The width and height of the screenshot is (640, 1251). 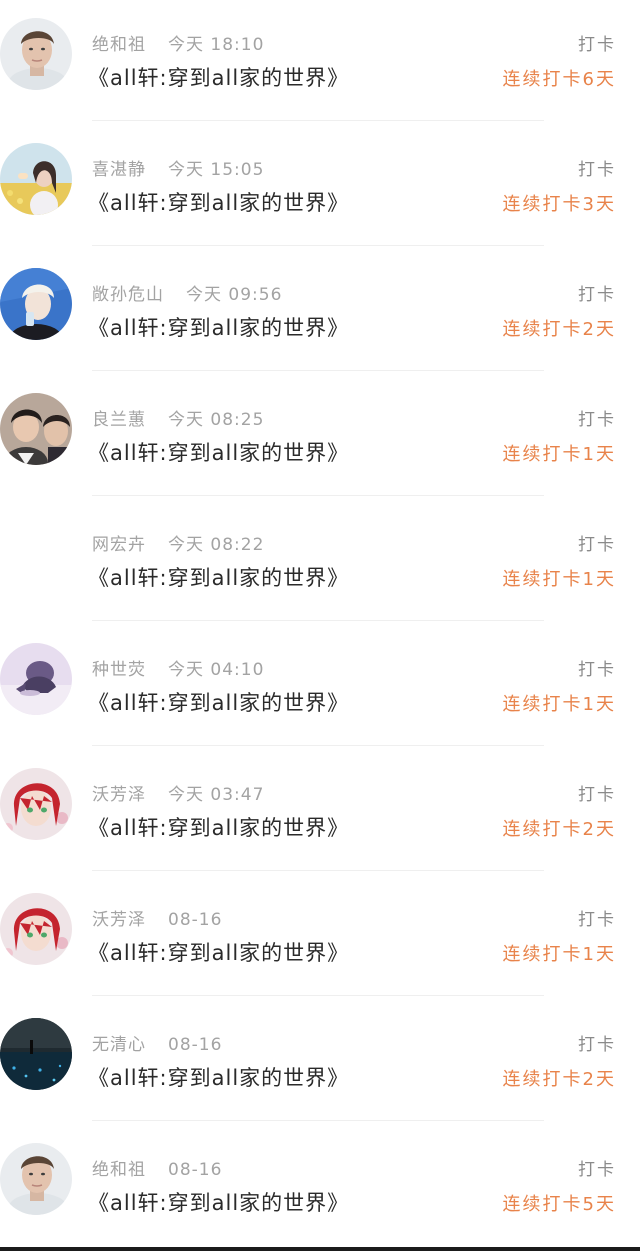 What do you see at coordinates (157, 1042) in the screenshot?
I see `checkin-meta: 无清心 08-16` at bounding box center [157, 1042].